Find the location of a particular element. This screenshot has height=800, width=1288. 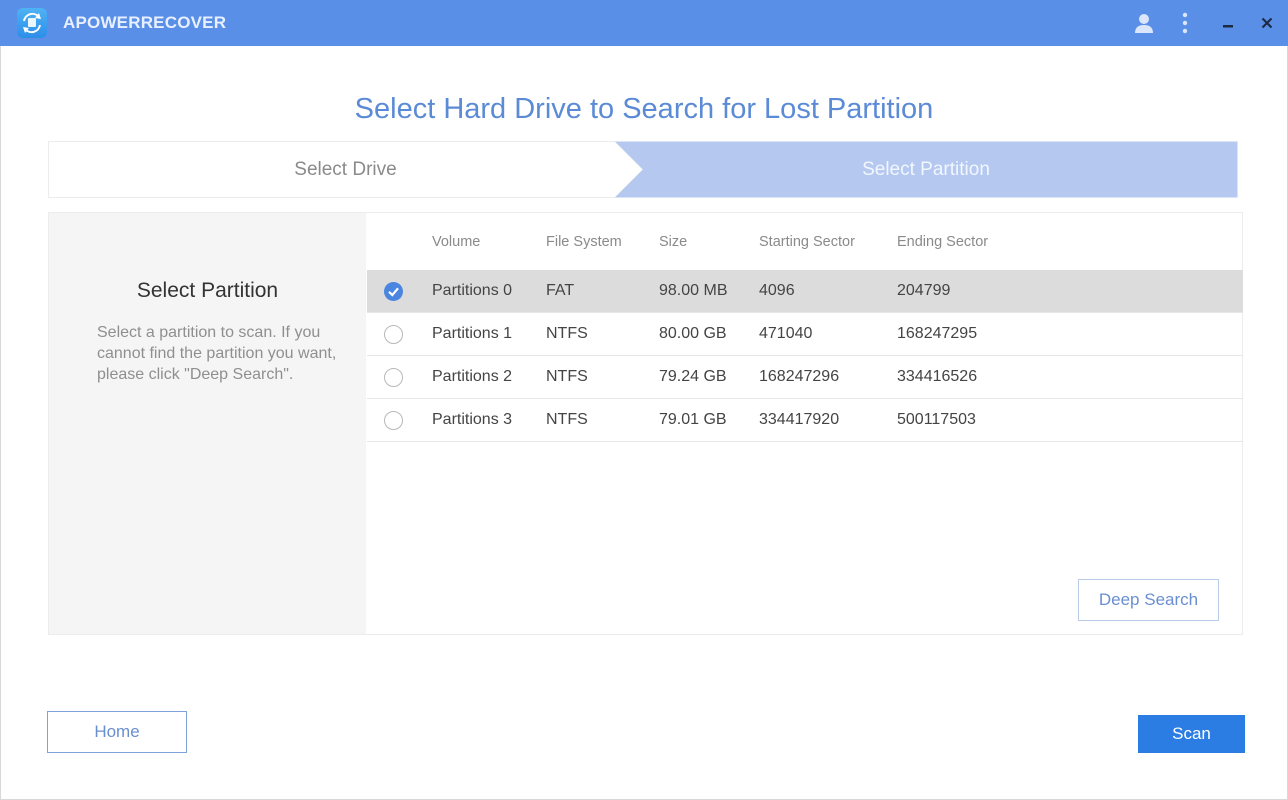

column-file-system: File System is located at coordinates (584, 242).